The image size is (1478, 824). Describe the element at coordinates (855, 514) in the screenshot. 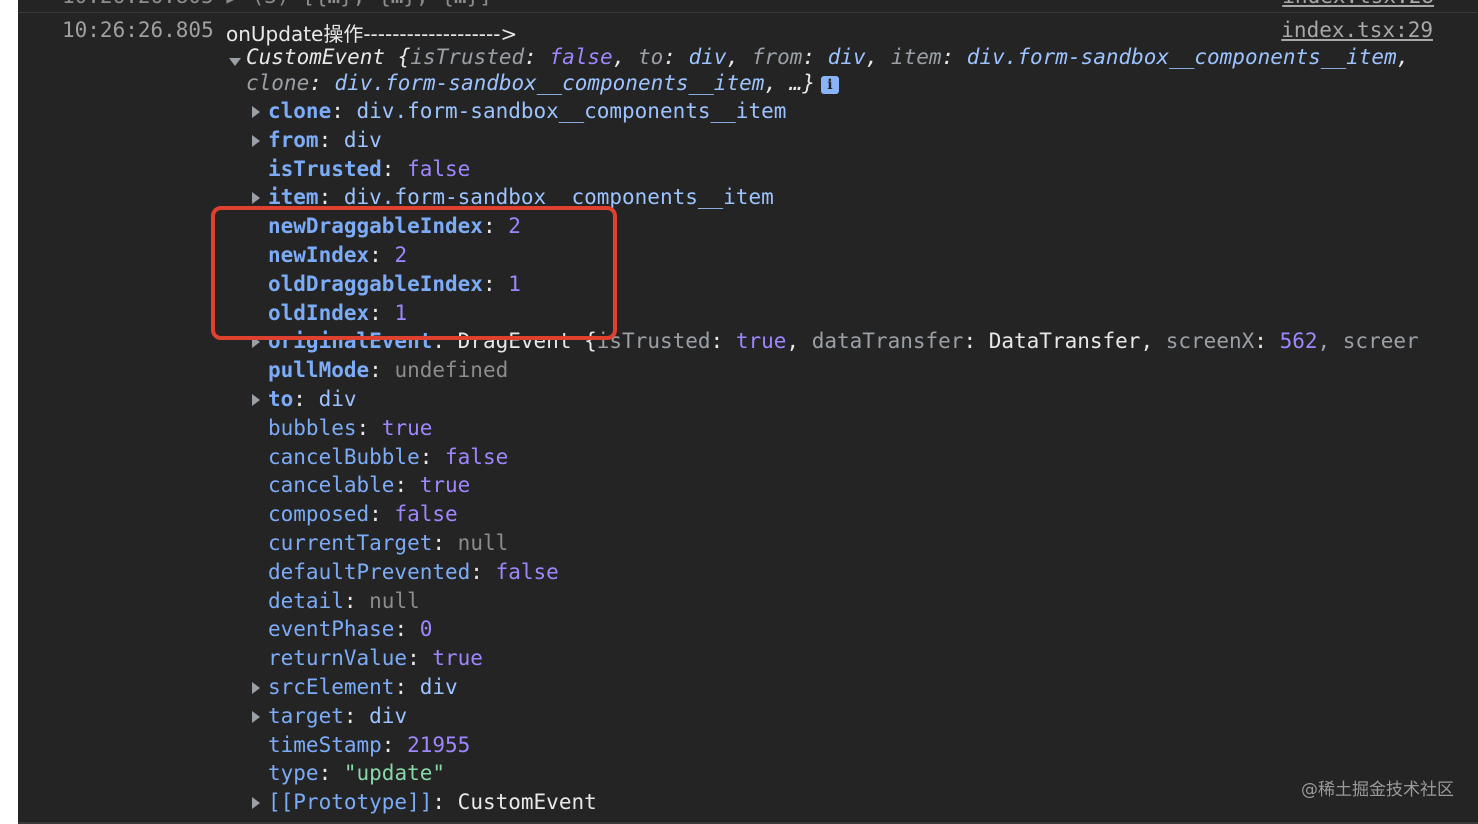

I see `property-row-composed: composed: false` at that location.